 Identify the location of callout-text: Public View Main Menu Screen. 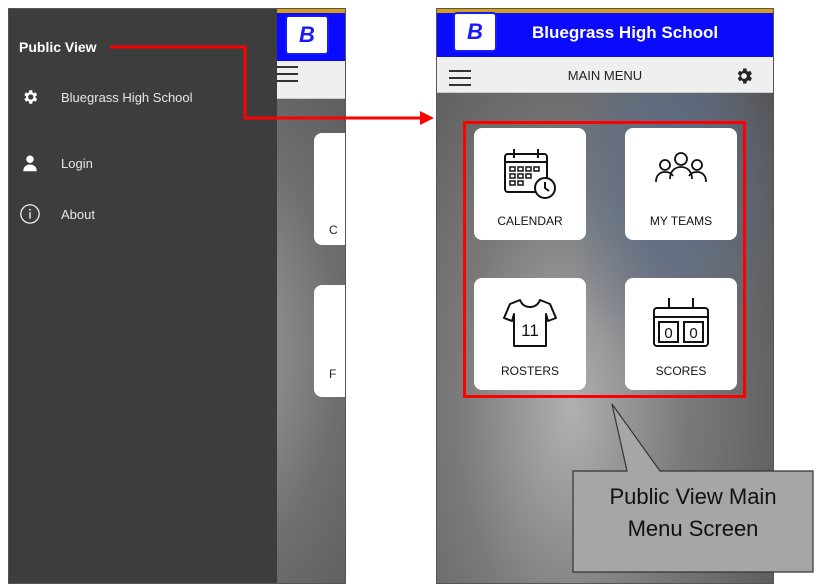
(693, 513).